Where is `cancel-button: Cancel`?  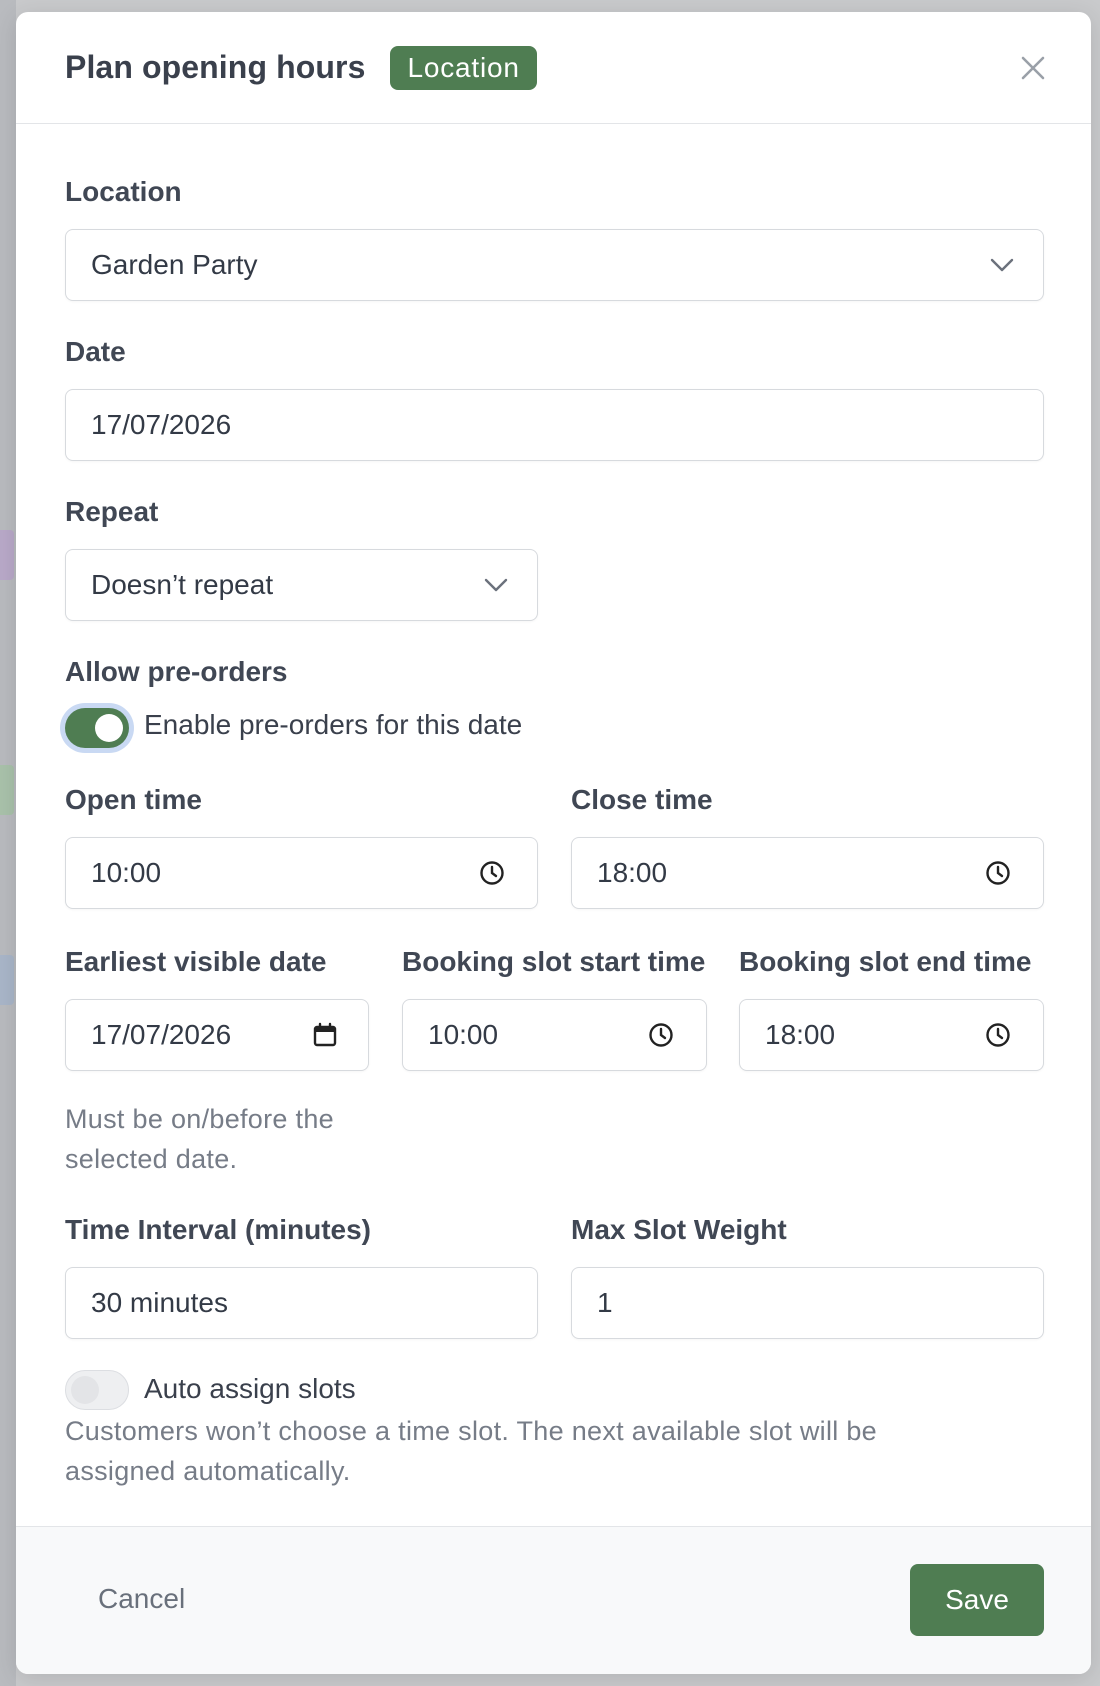 cancel-button: Cancel is located at coordinates (141, 1599).